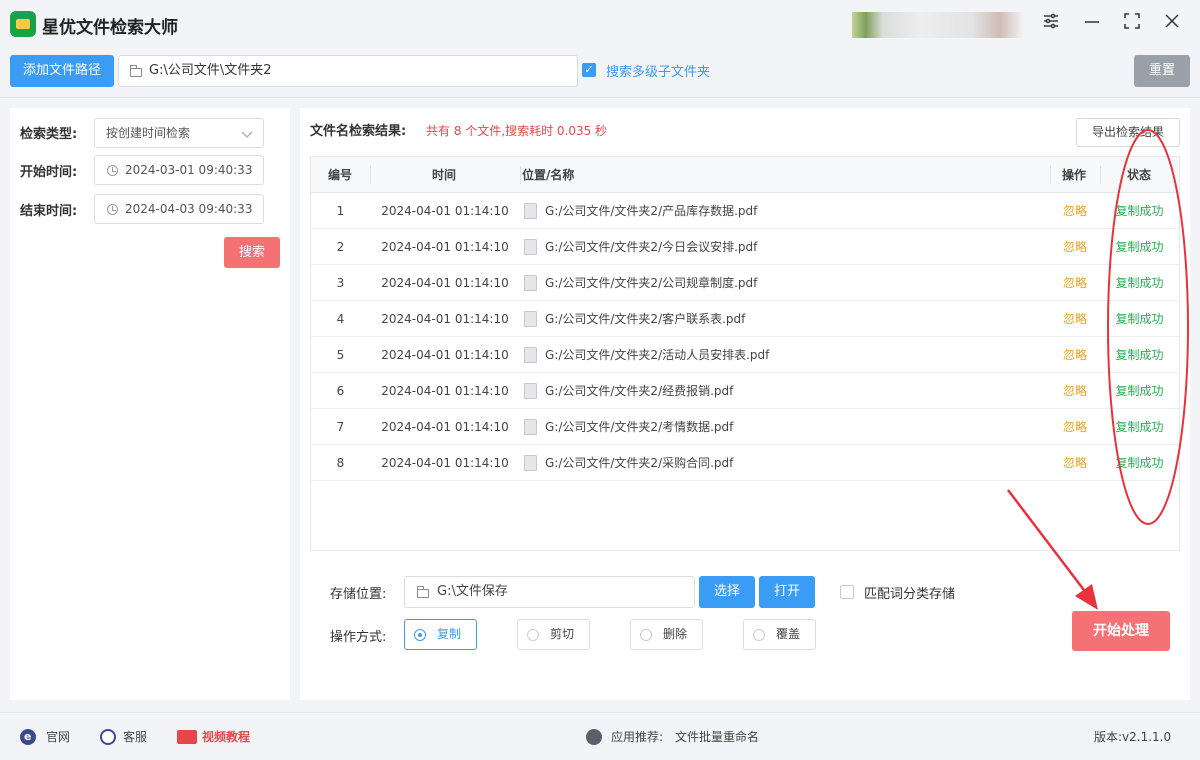  What do you see at coordinates (594, 737) in the screenshot?
I see `link-icon` at bounding box center [594, 737].